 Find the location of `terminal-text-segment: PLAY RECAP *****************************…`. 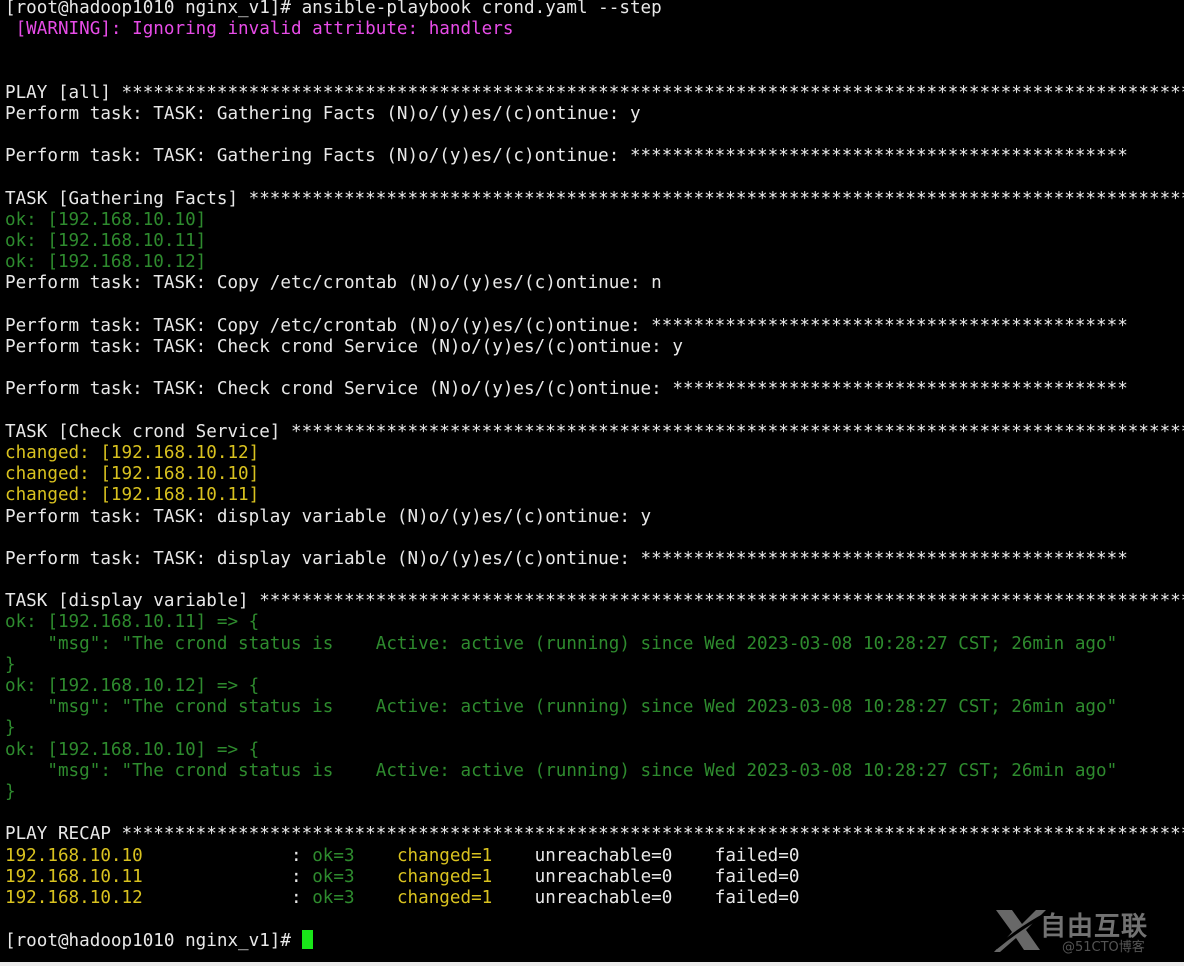

terminal-text-segment: PLAY RECAP *****************************… is located at coordinates (594, 834).